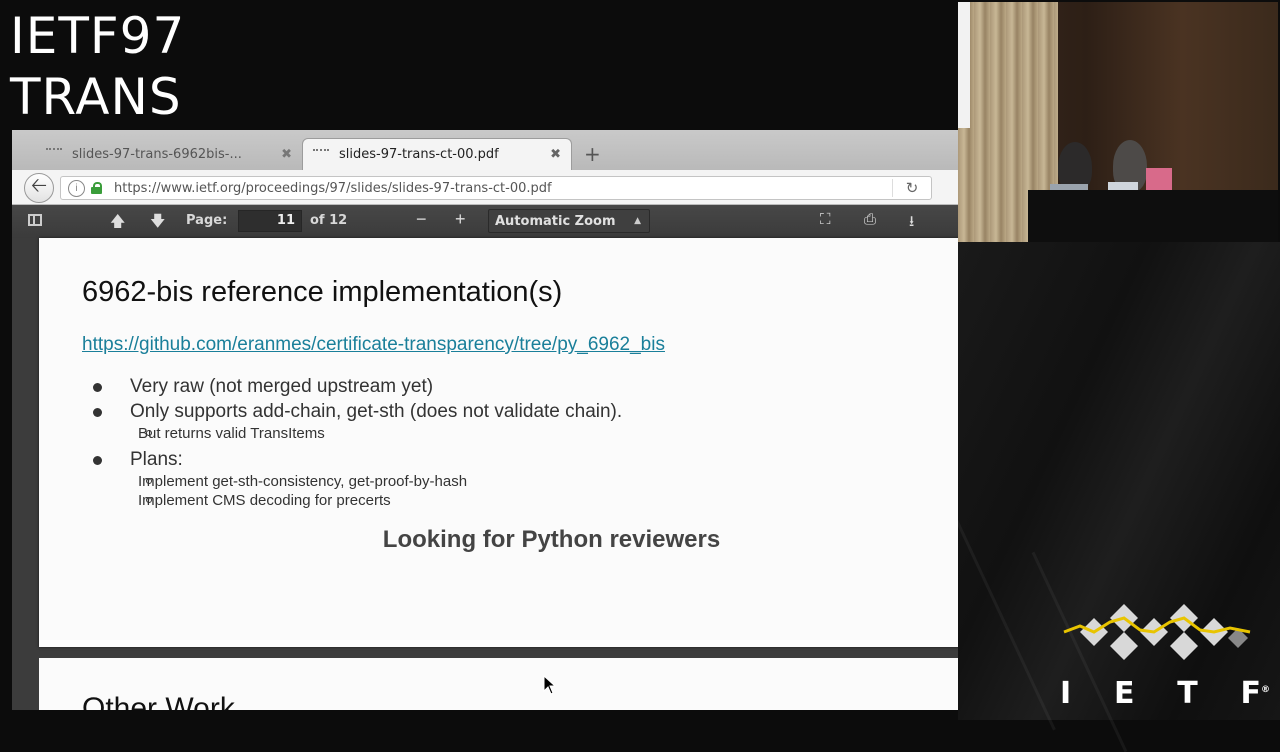 This screenshot has height=752, width=1280. What do you see at coordinates (158, 701) in the screenshot?
I see `next-slide-title: Other Work` at bounding box center [158, 701].